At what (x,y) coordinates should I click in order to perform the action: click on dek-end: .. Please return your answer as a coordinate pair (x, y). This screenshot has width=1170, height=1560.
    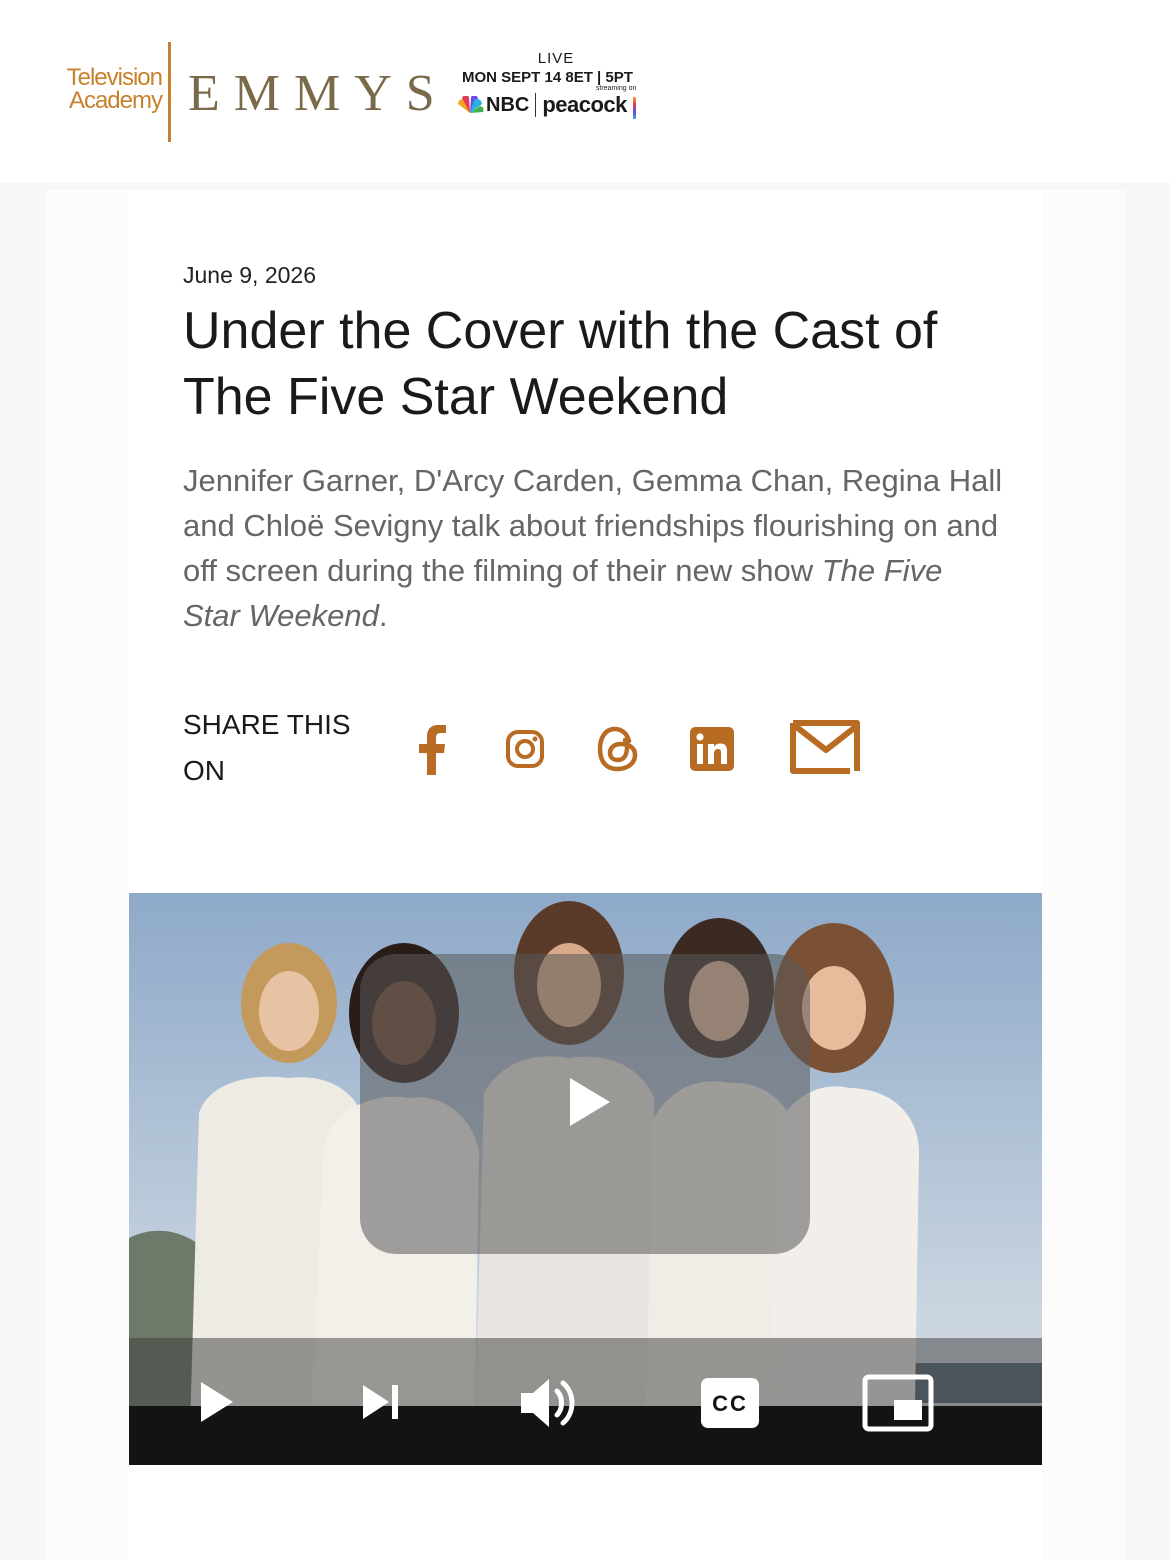
    Looking at the image, I should click on (383, 615).